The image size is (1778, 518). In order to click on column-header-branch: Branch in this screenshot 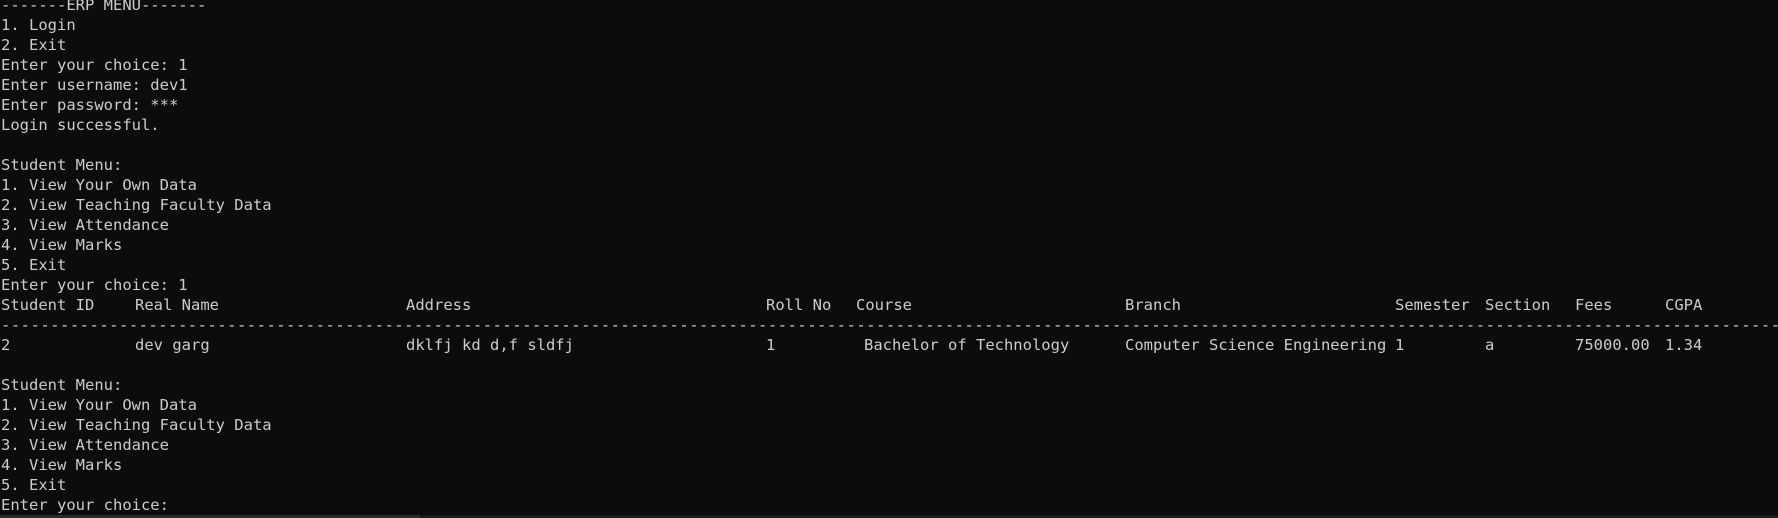, I will do `click(1153, 305)`.